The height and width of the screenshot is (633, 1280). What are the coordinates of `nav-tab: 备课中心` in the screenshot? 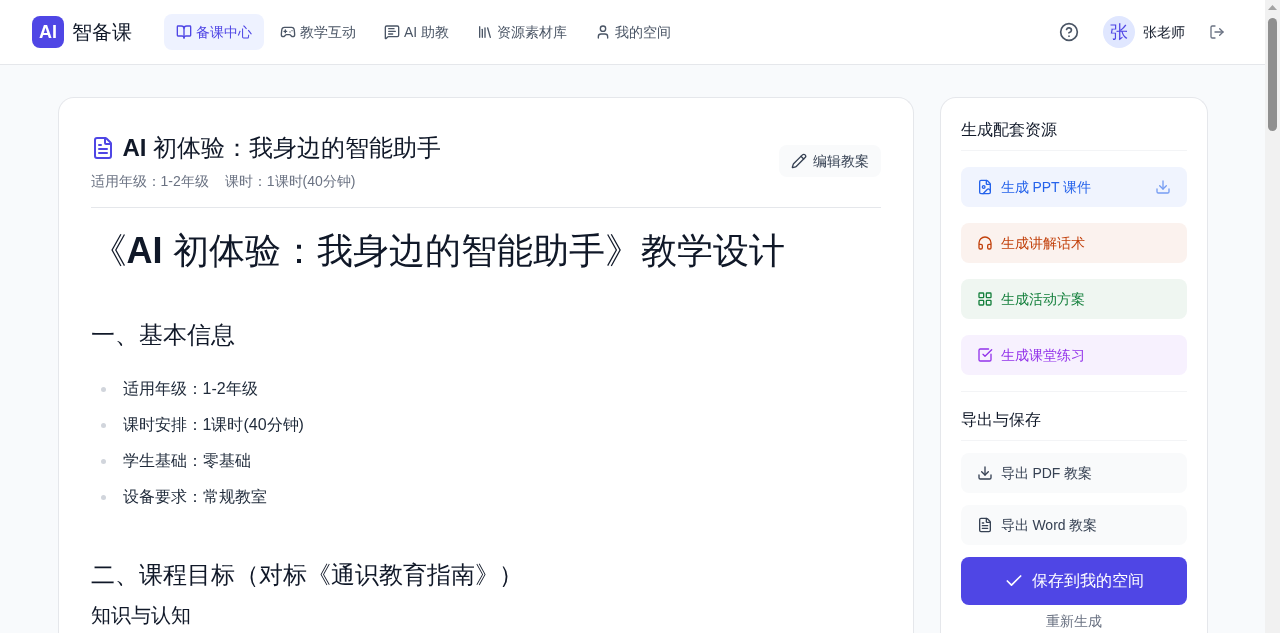 It's located at (214, 32).